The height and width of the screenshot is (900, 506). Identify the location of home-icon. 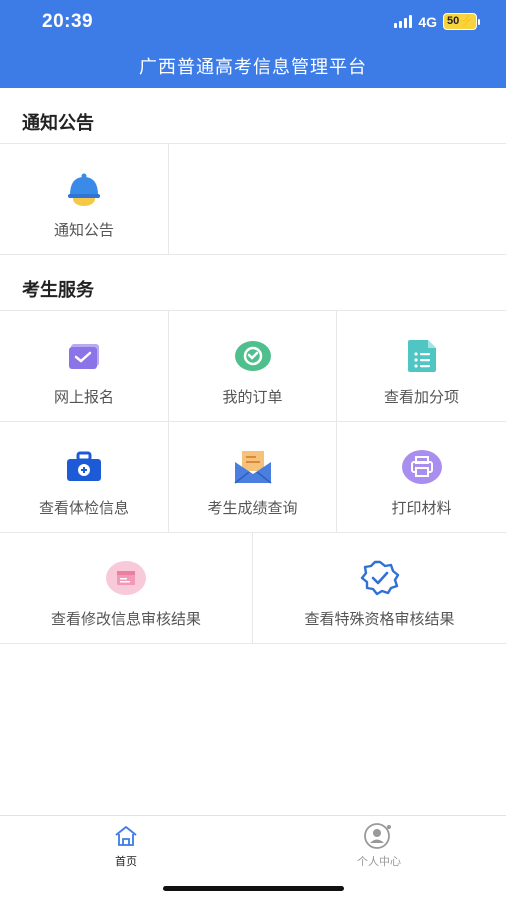
(126, 836).